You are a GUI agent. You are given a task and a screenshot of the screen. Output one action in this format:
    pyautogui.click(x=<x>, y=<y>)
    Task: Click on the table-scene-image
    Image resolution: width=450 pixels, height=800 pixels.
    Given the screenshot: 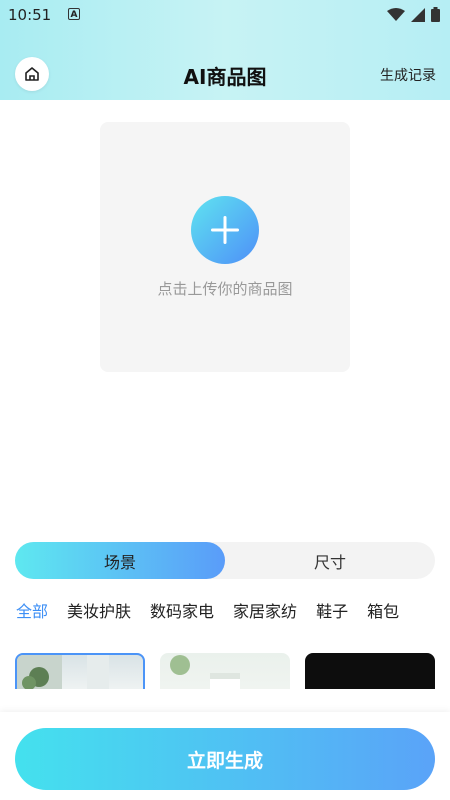 What is the action you would take?
    pyautogui.click(x=205, y=672)
    